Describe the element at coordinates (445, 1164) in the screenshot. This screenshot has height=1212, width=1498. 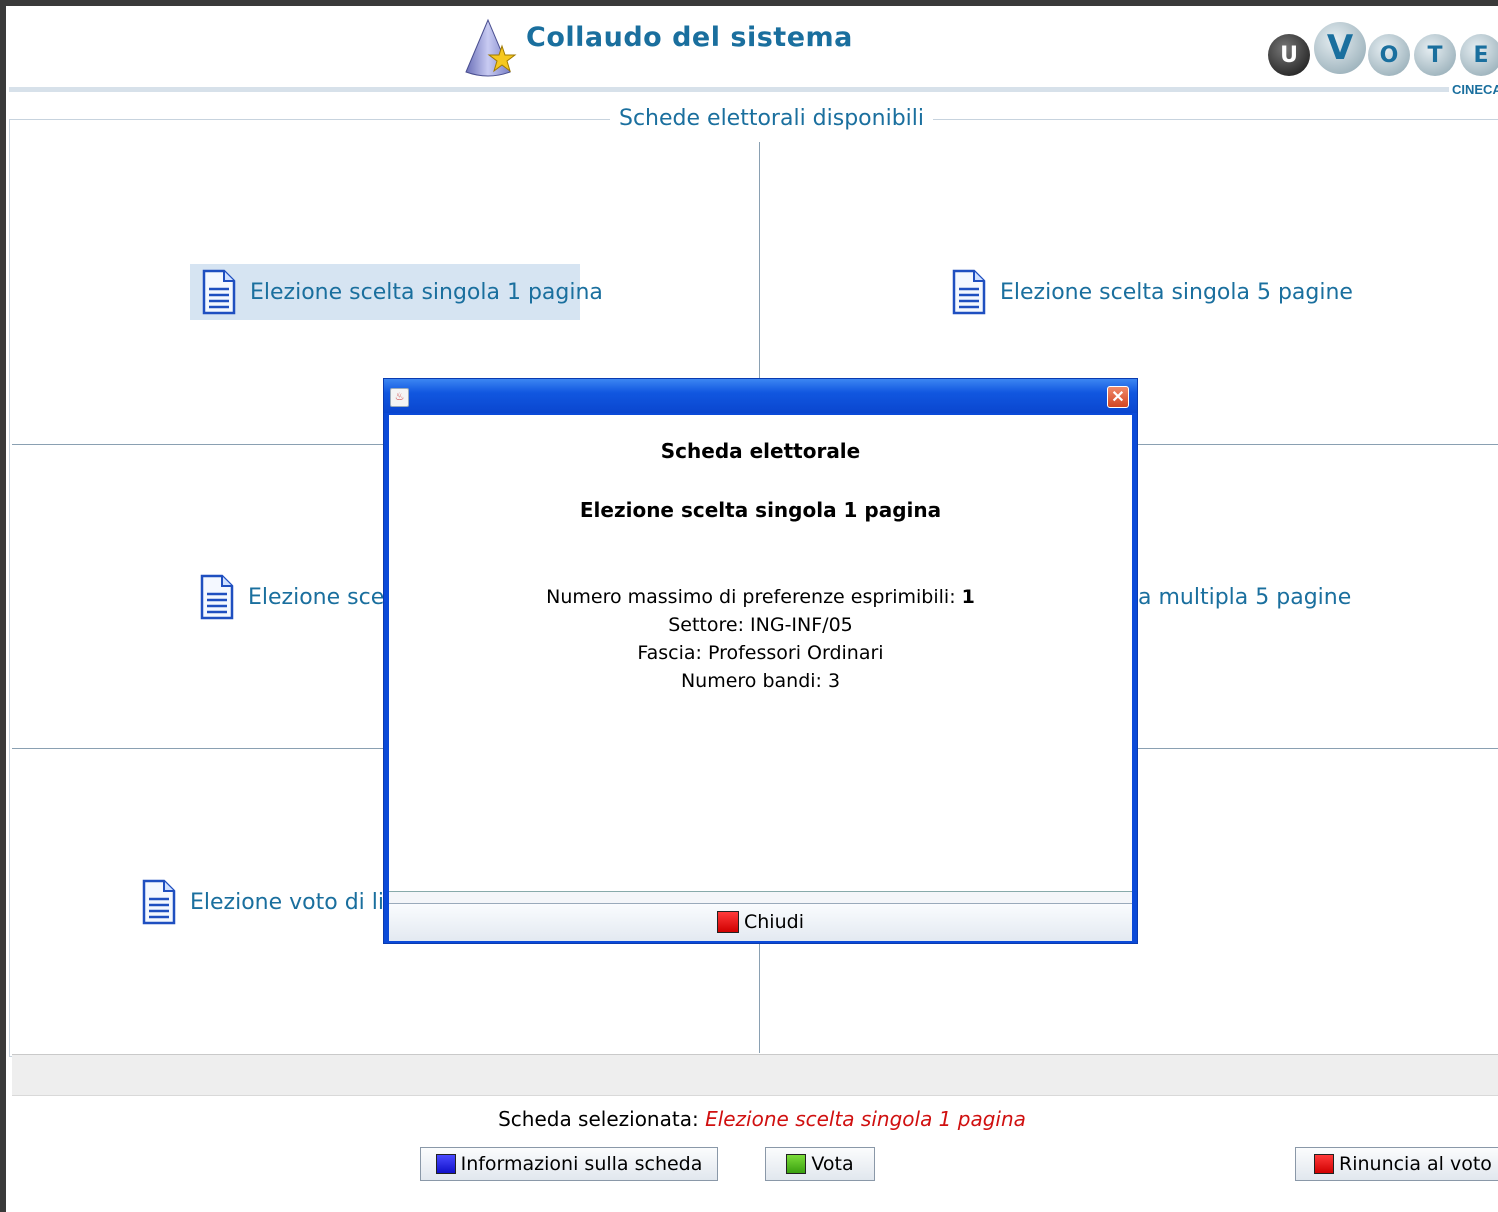
I see `blue-square-icon` at that location.